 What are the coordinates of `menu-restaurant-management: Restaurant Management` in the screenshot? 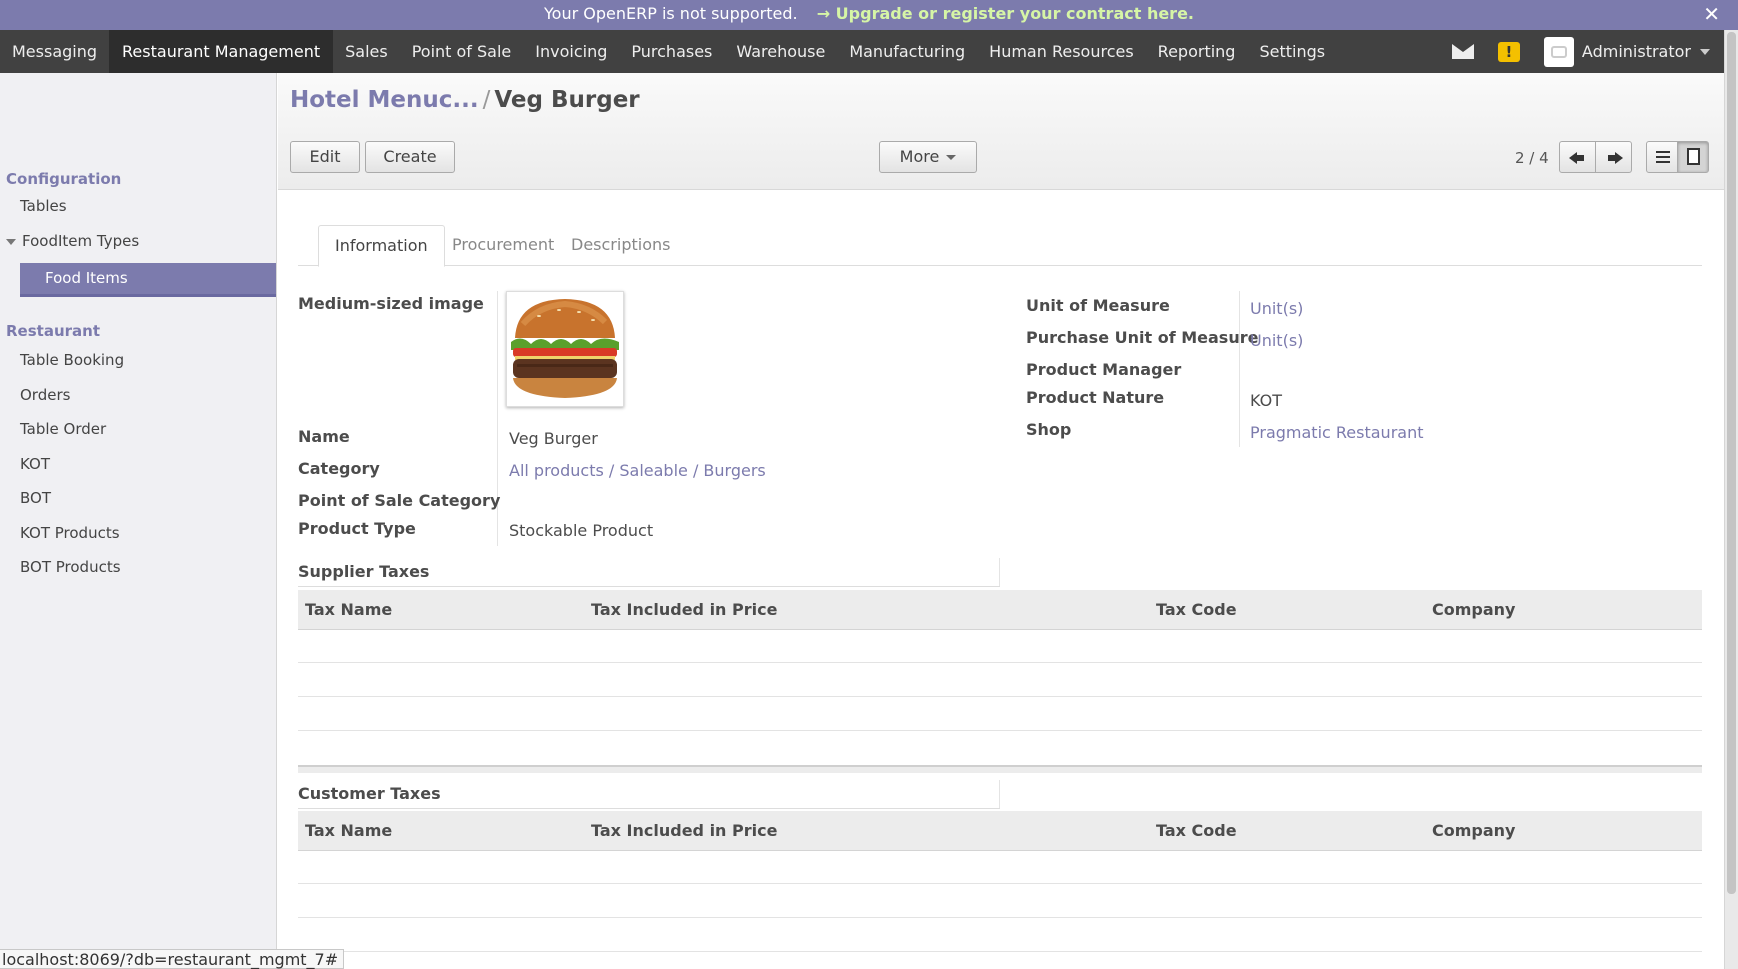 It's located at (221, 51).